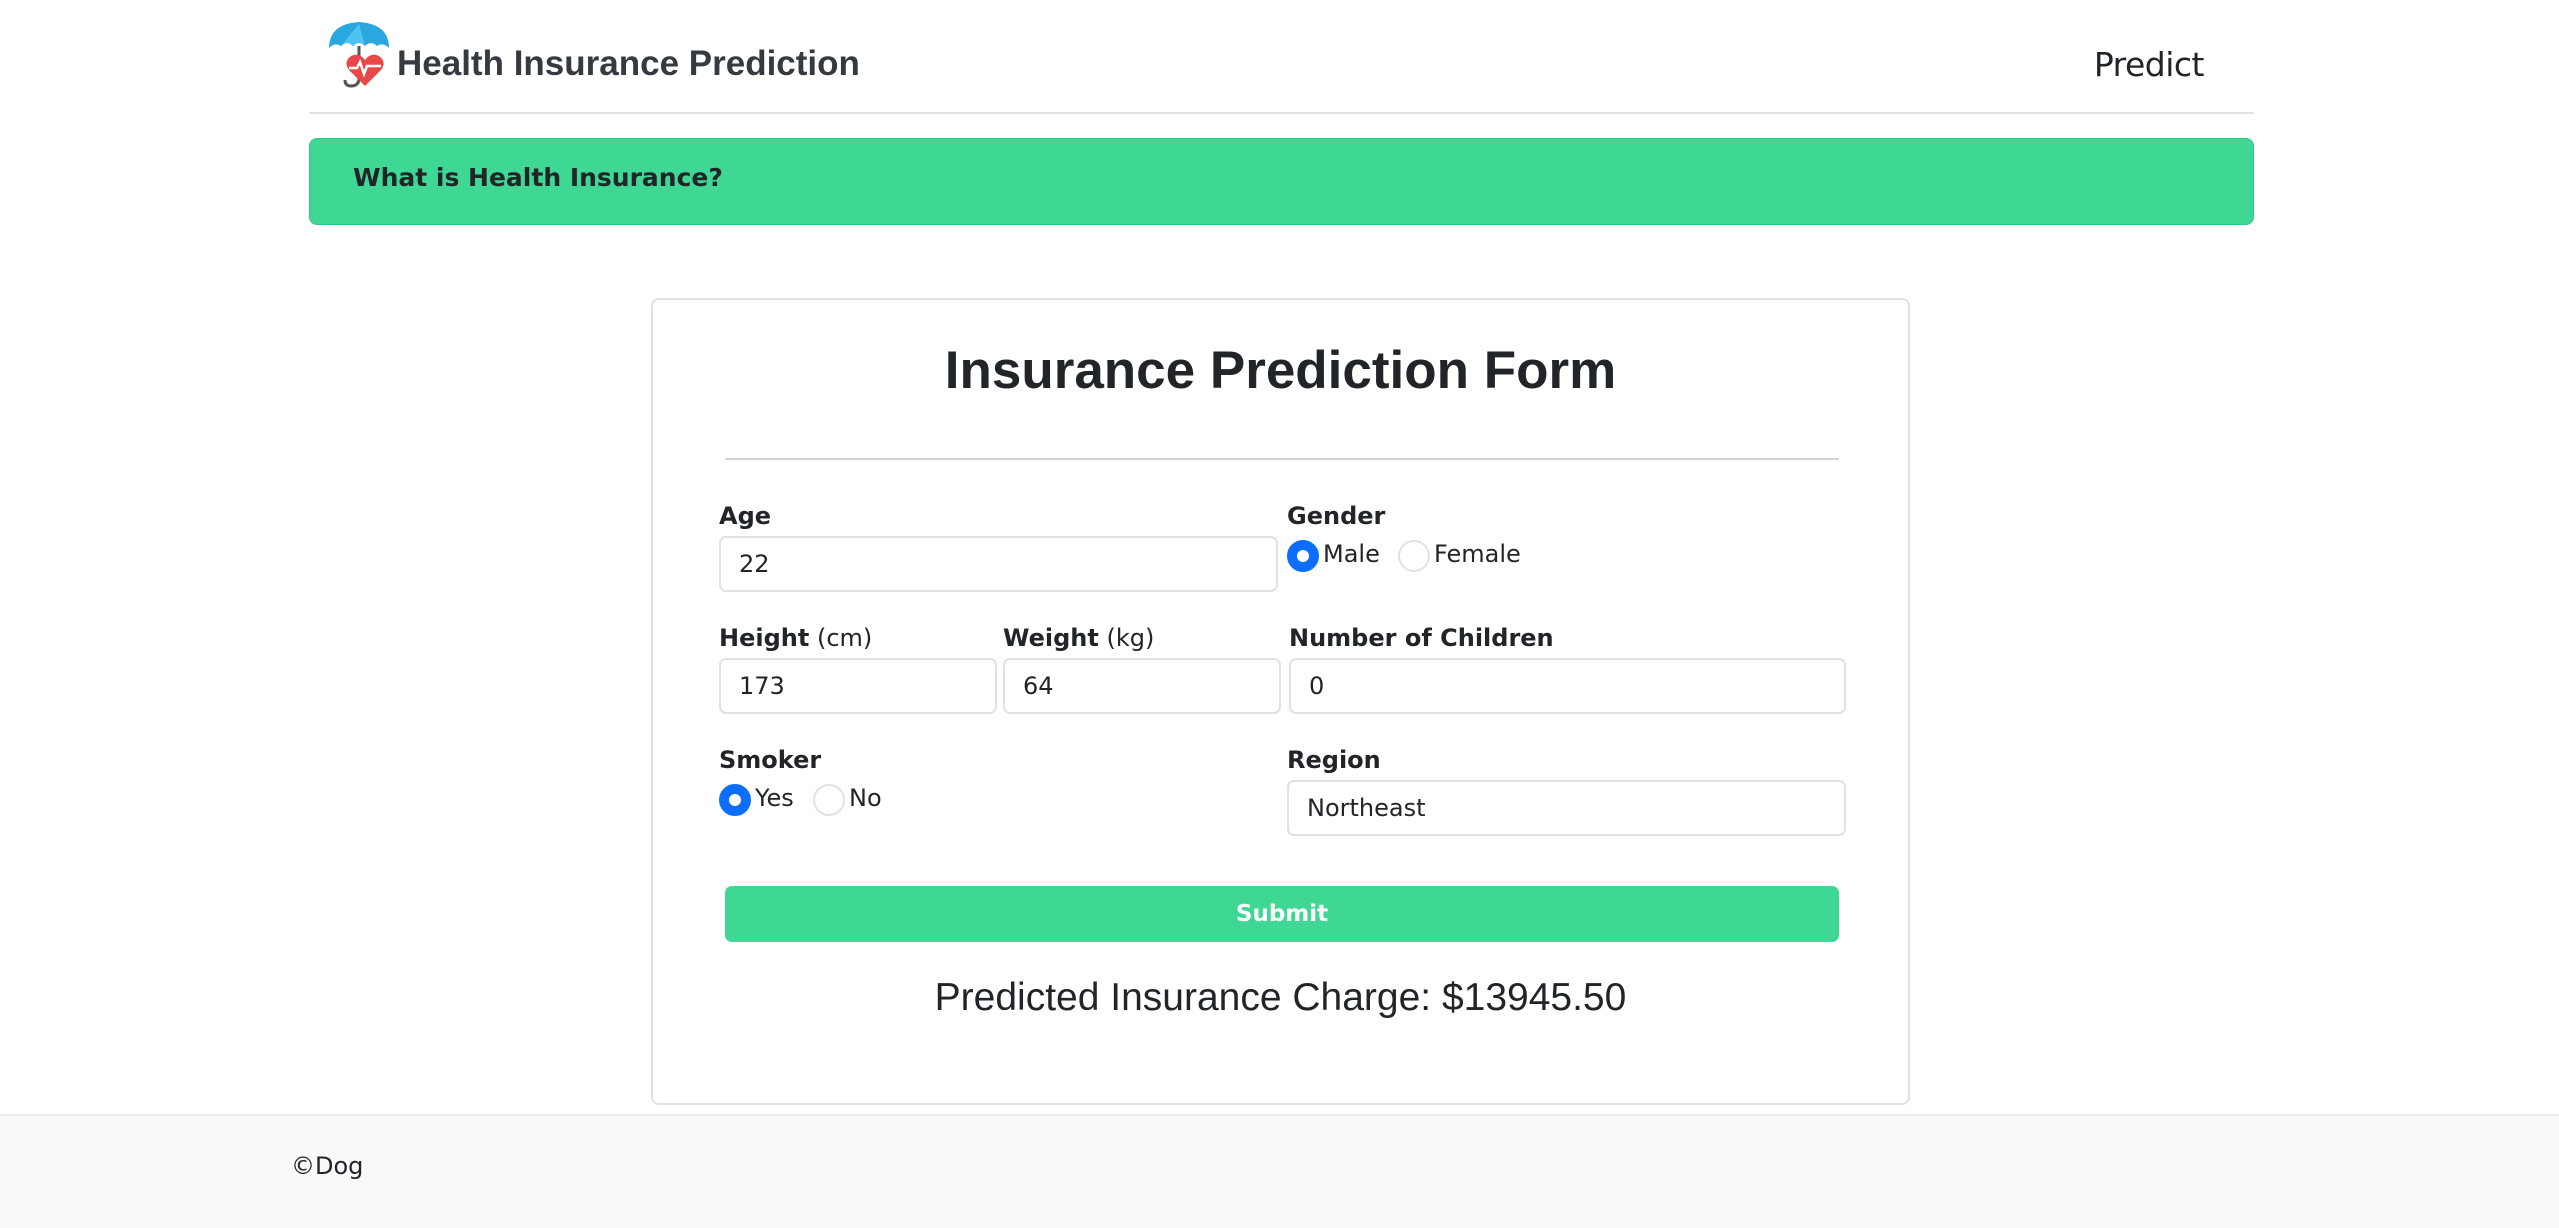  What do you see at coordinates (1280, 997) in the screenshot?
I see `prediction-result: Predicted Insurance Charge: $13945.50` at bounding box center [1280, 997].